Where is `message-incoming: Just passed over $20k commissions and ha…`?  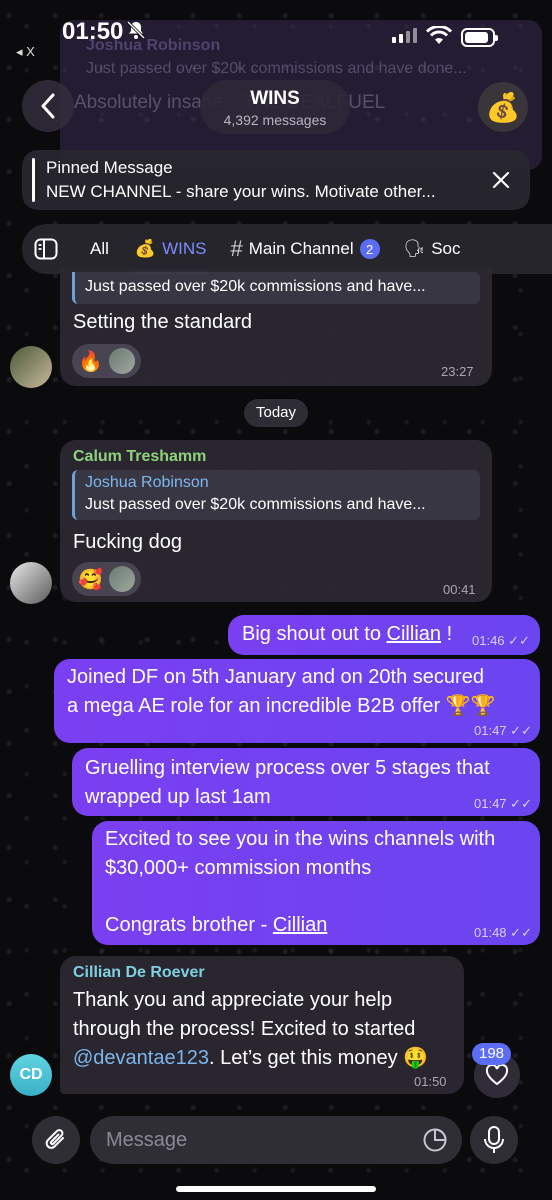
message-incoming: Just passed over $20k commissions and ha… is located at coordinates (276, 327).